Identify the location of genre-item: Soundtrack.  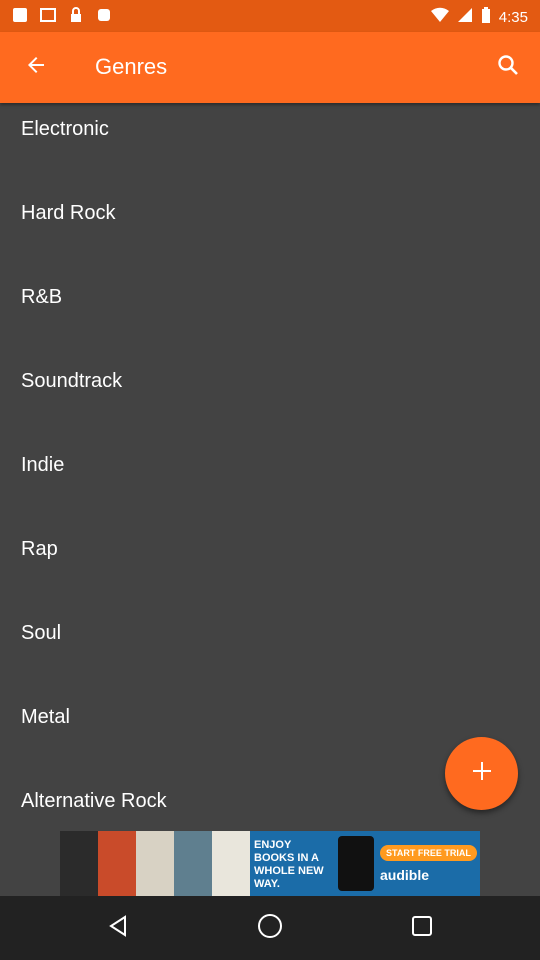
(270, 398).